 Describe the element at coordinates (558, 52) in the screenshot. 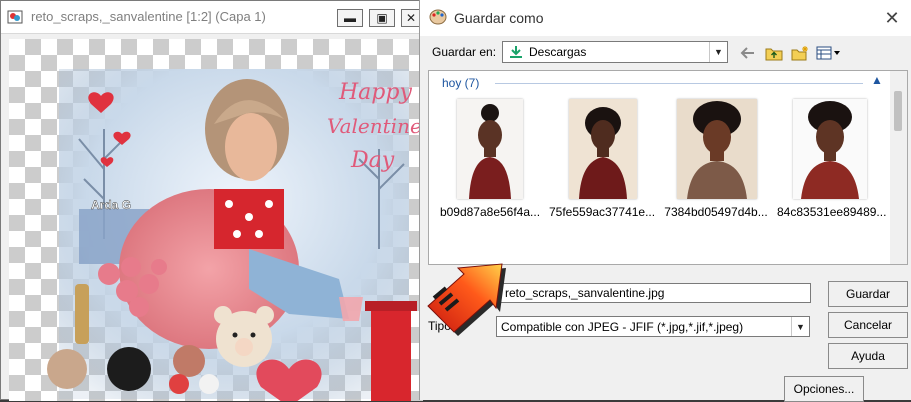

I see `save-in-value: Descargas` at that location.